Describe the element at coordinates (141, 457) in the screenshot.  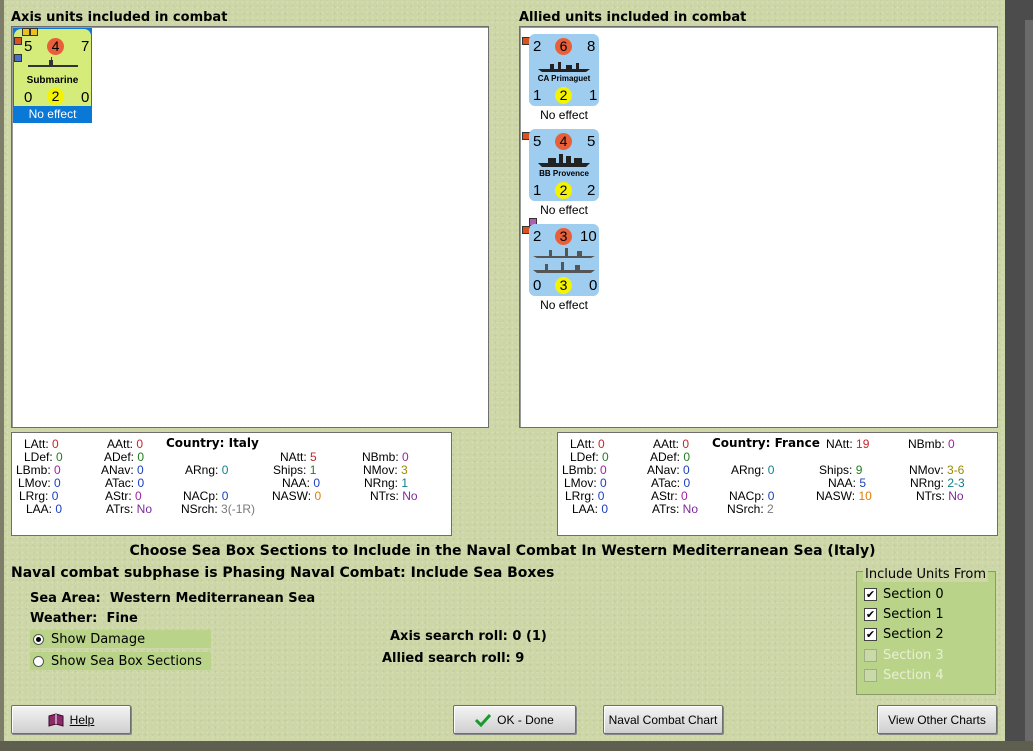
I see `stat-adef: 0` at that location.